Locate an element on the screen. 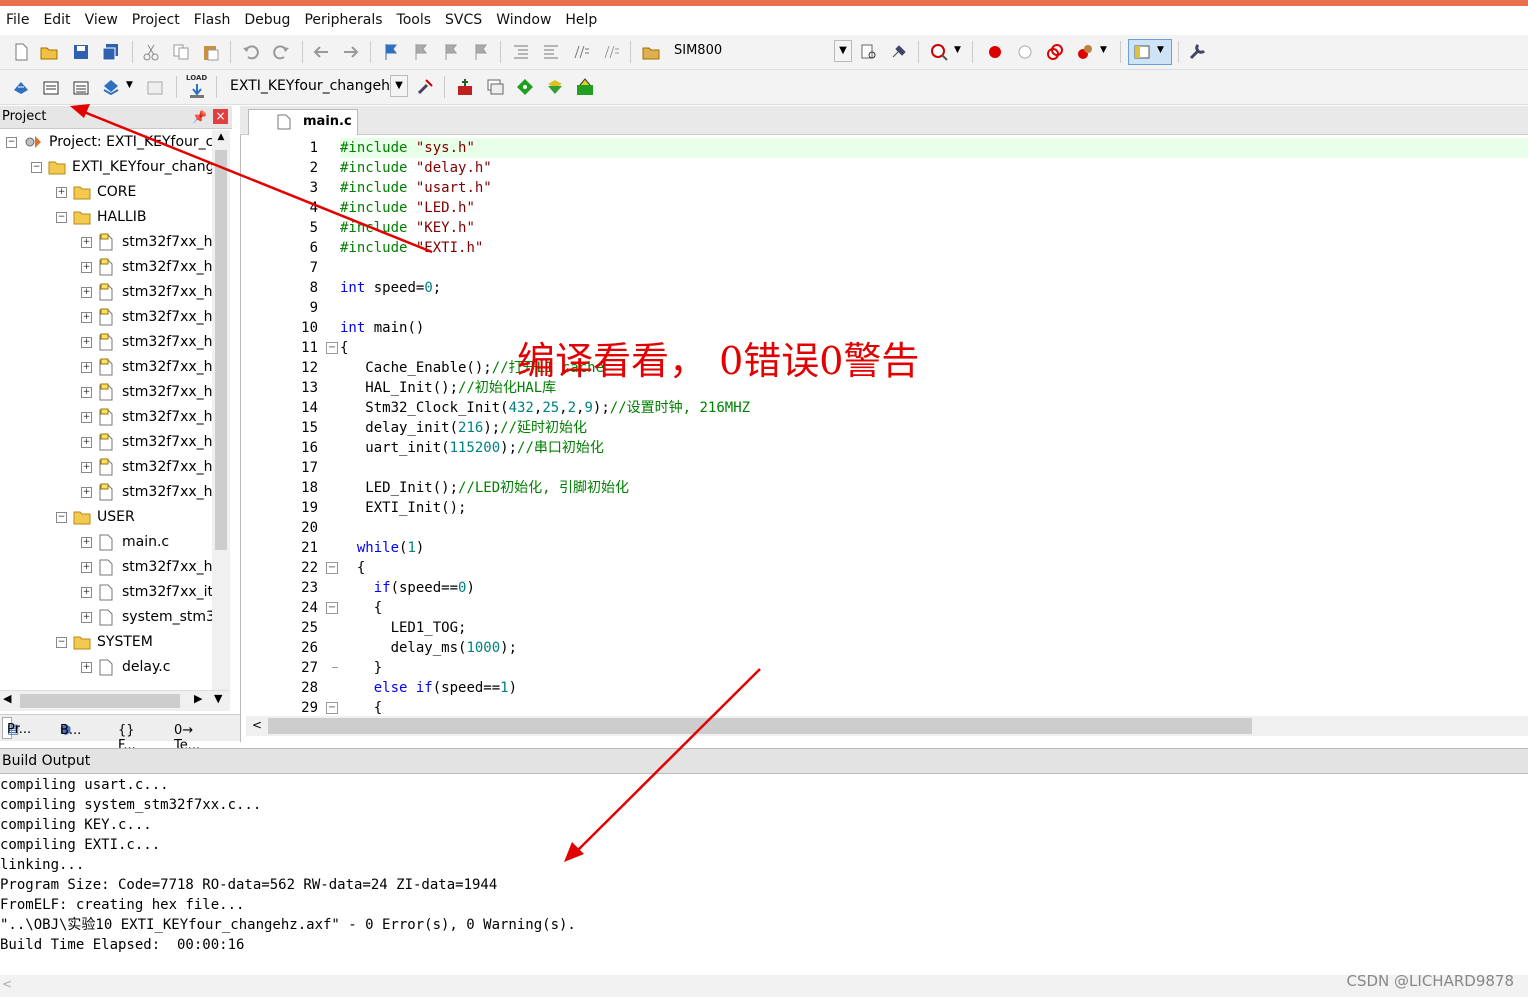 Image resolution: width=1528 pixels, height=997 pixels. code-line: #include "KEY.h" is located at coordinates (934, 228).